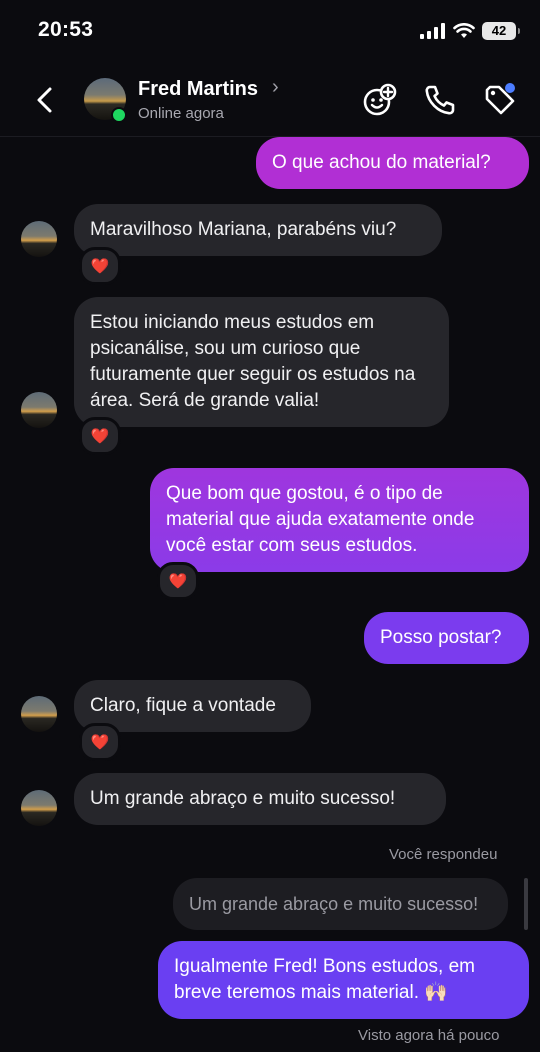 This screenshot has width=540, height=1052. I want to click on back-icon, so click(46, 100).